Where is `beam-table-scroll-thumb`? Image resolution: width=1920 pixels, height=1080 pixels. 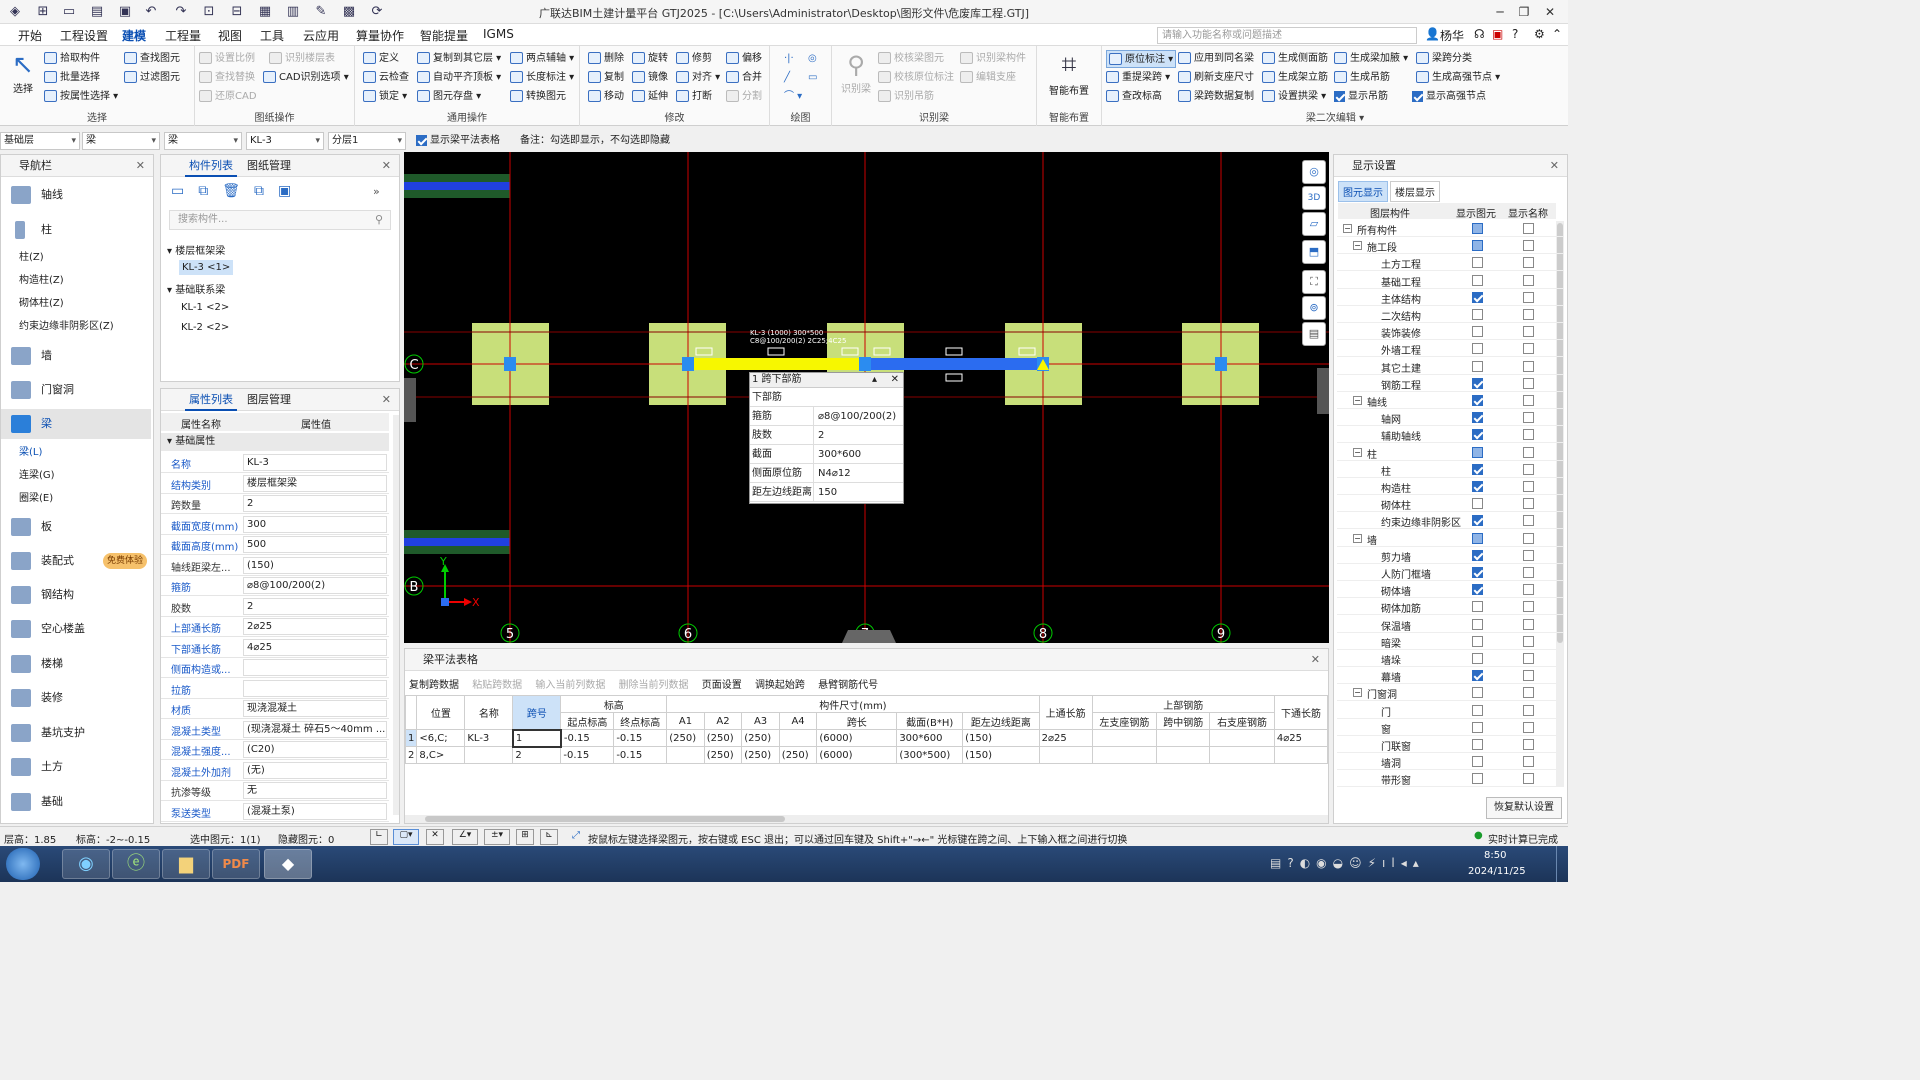 beam-table-scroll-thumb is located at coordinates (605, 819).